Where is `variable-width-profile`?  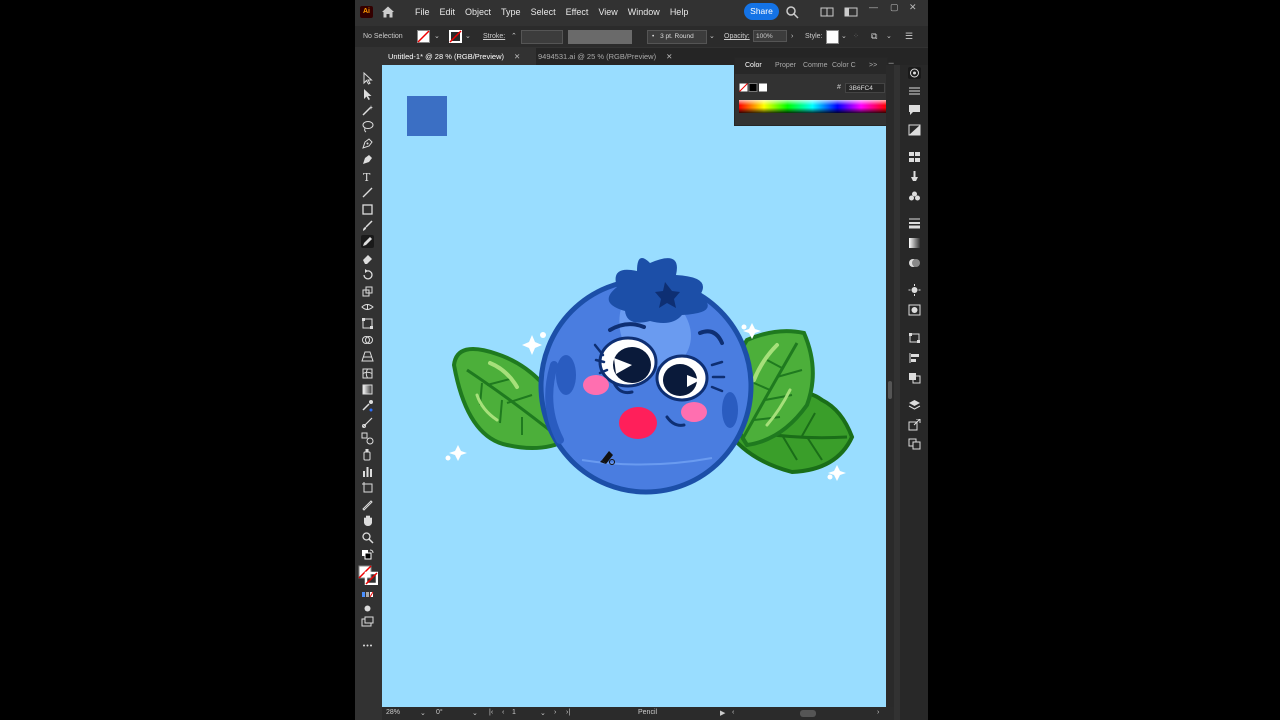 variable-width-profile is located at coordinates (600, 37).